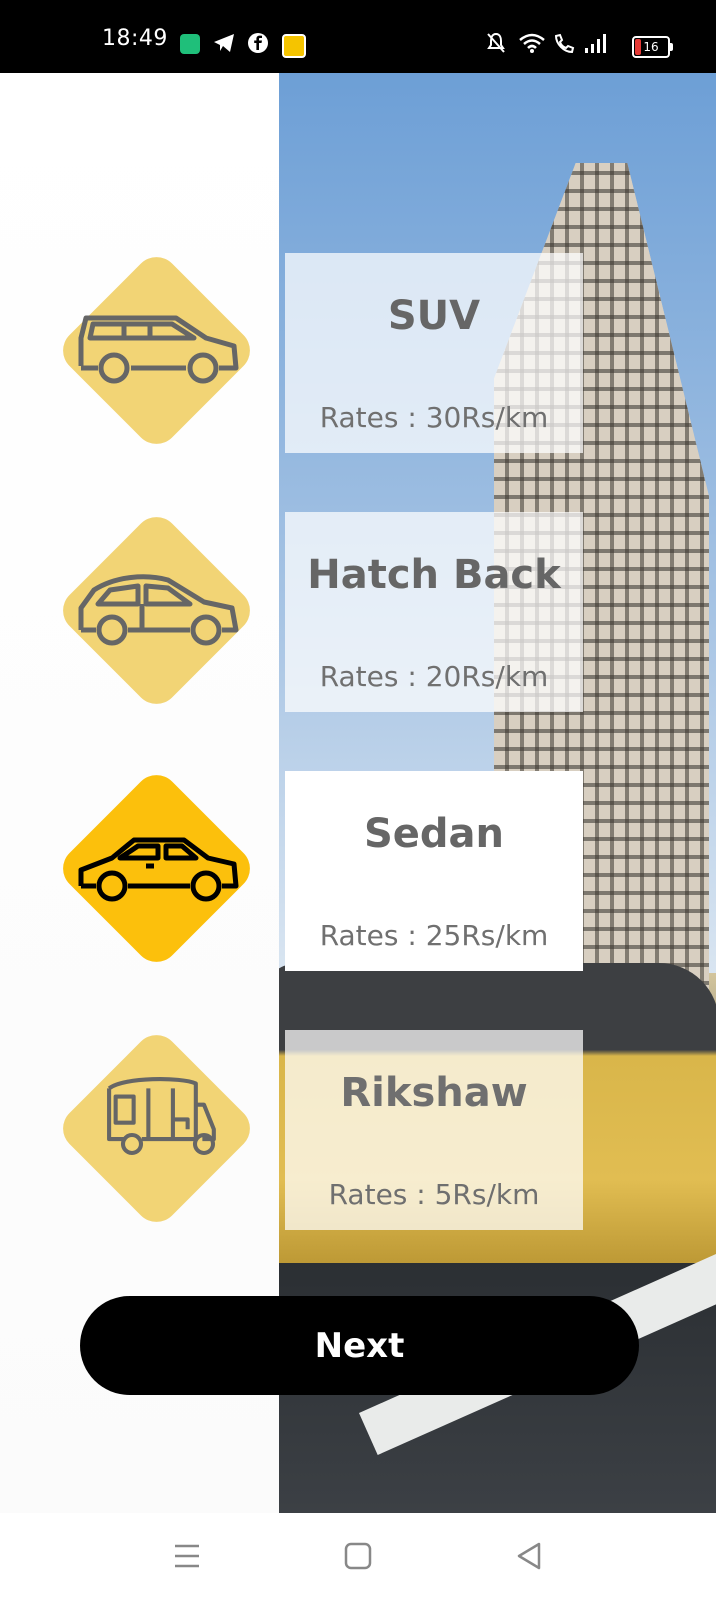 This screenshot has height=1600, width=716. I want to click on vehicle-name: Rikshaw, so click(434, 1093).